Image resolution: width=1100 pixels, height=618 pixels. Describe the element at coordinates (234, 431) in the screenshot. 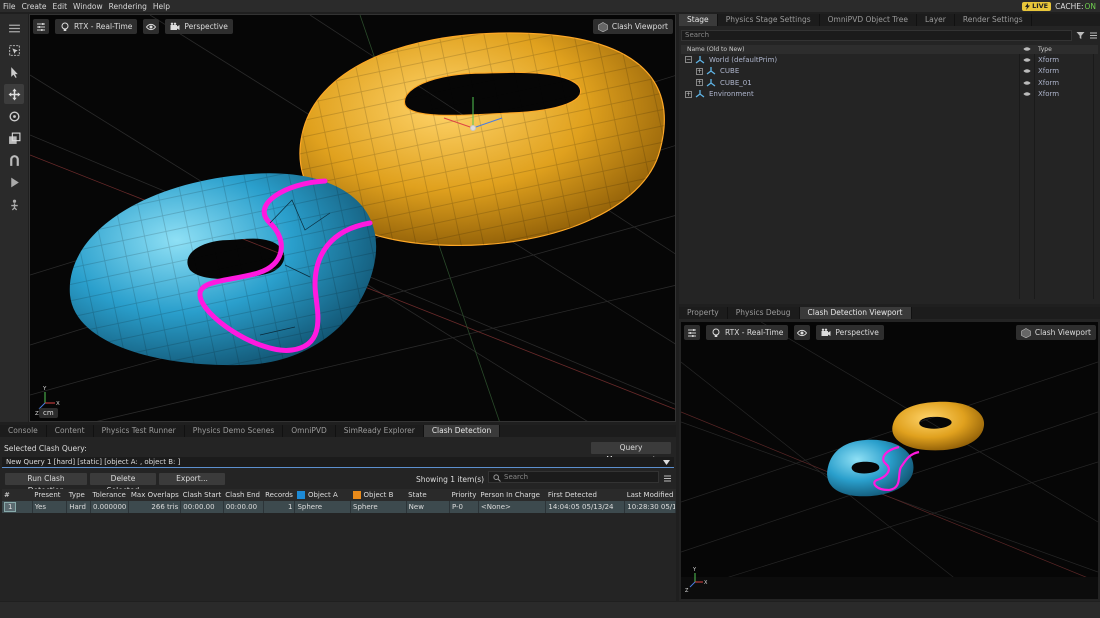

I see `tab-physics-demo-scenes: Physics Demo Scenes` at that location.